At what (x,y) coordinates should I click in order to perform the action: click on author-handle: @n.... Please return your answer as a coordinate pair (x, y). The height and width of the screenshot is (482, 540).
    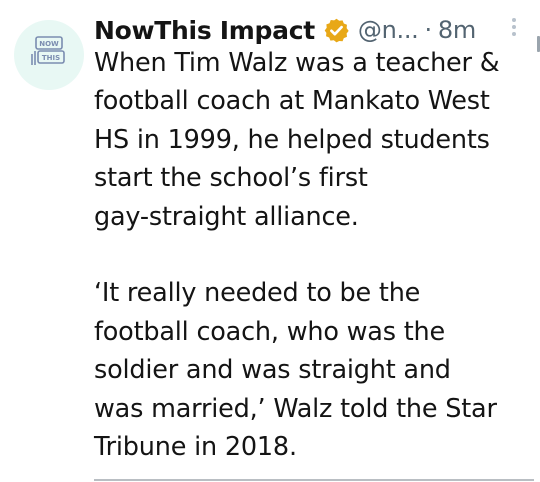
    Looking at the image, I should click on (388, 30).